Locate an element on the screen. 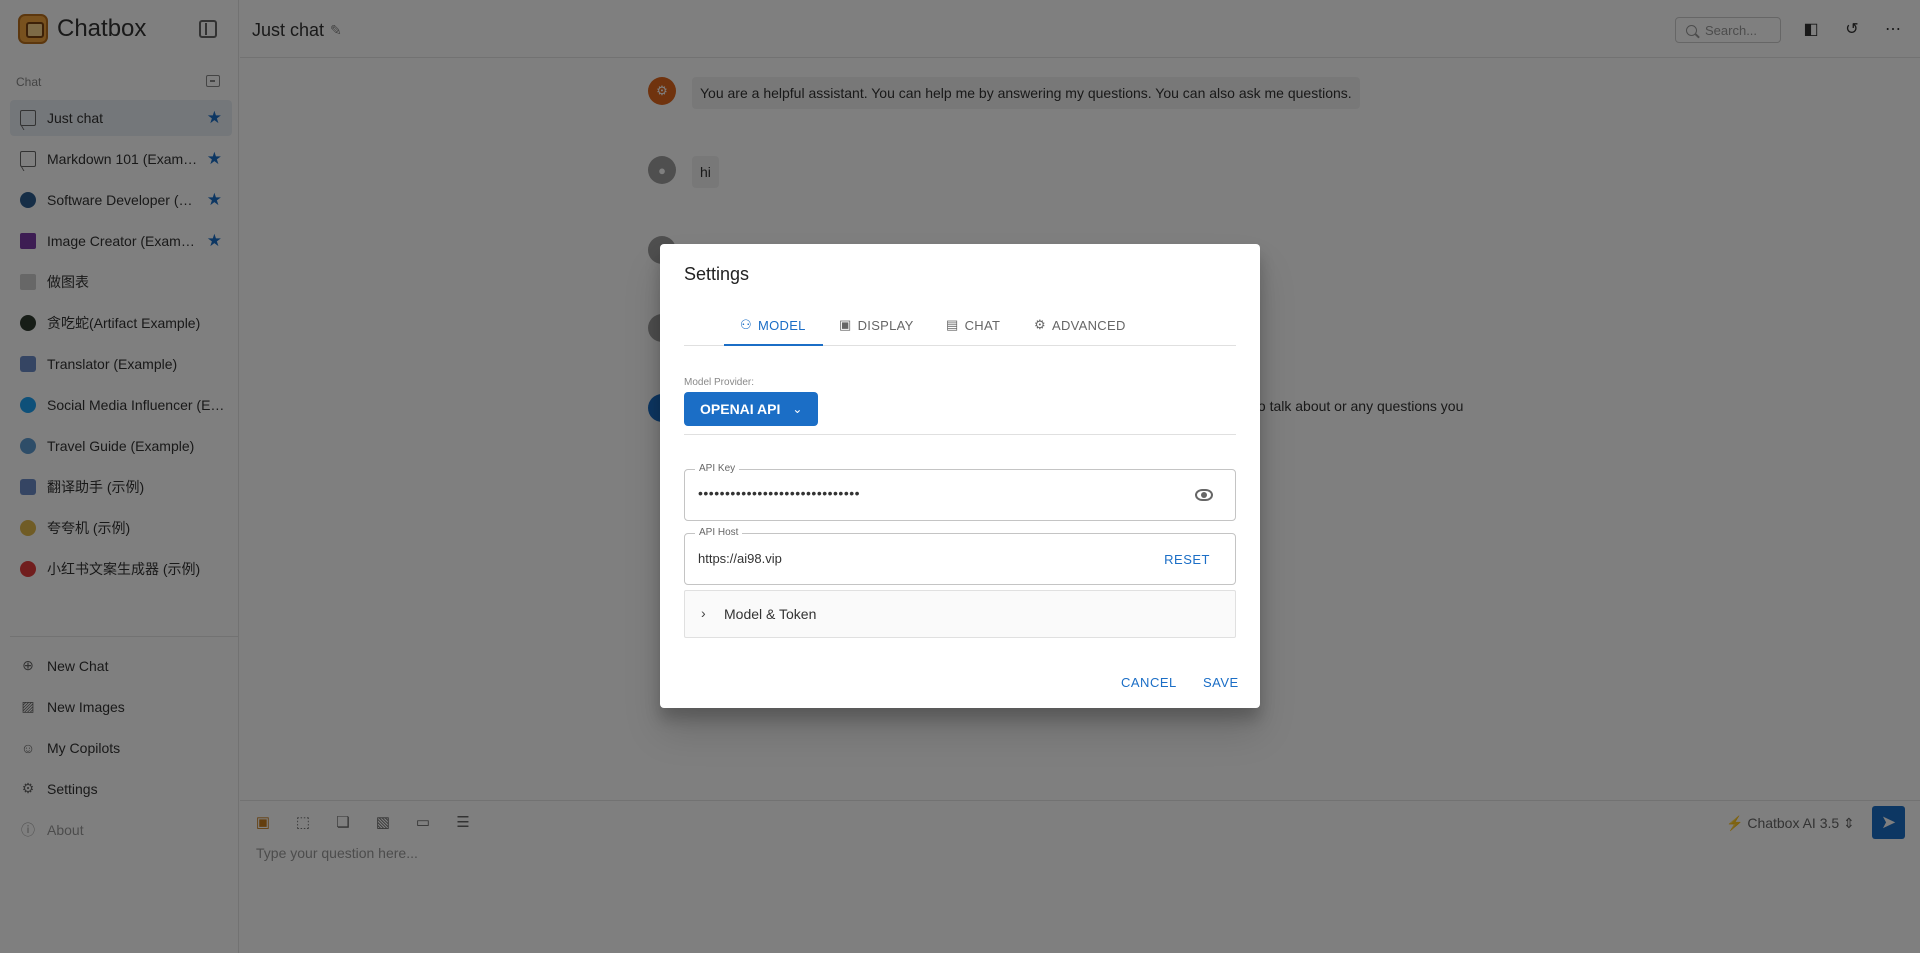 The width and height of the screenshot is (1920, 953). display-icon: ▣ is located at coordinates (845, 324).